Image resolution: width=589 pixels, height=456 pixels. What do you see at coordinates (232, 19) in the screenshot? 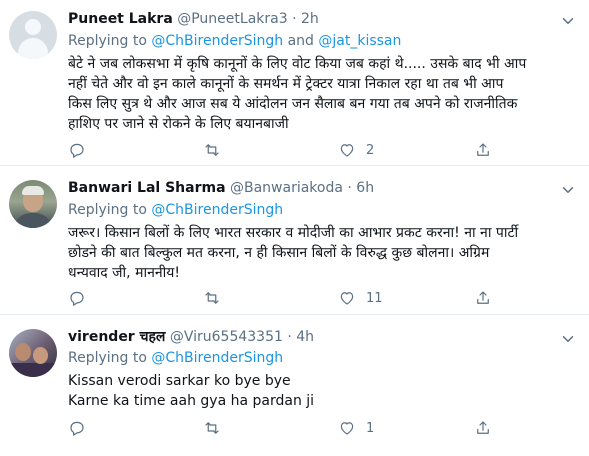
I see `user-handle: @PuneetLakra3` at bounding box center [232, 19].